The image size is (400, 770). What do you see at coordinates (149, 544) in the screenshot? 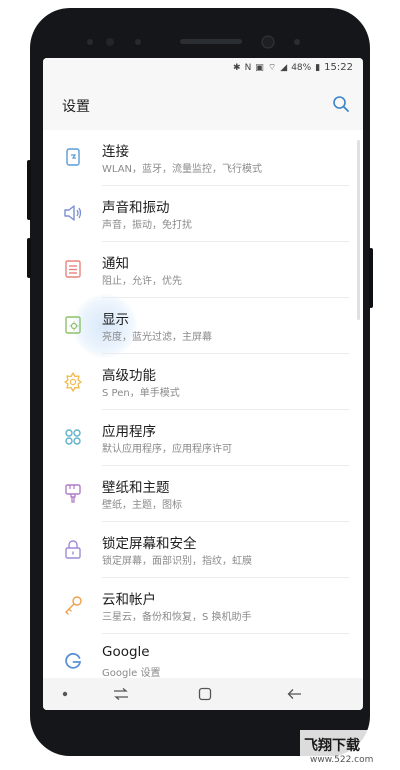
I see `settings-item-title: 锁定屏幕和安全` at bounding box center [149, 544].